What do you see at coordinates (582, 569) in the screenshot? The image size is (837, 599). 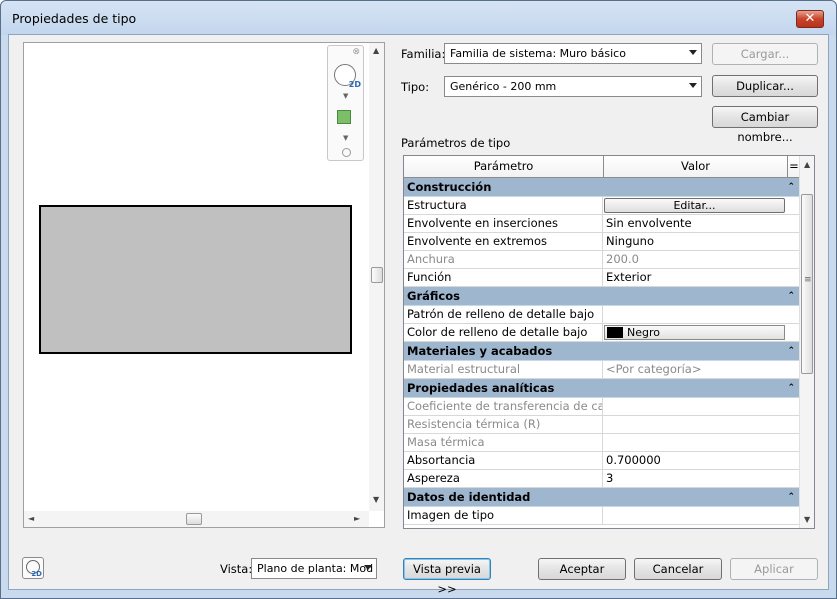 I see `aceptar-button: Aceptar` at bounding box center [582, 569].